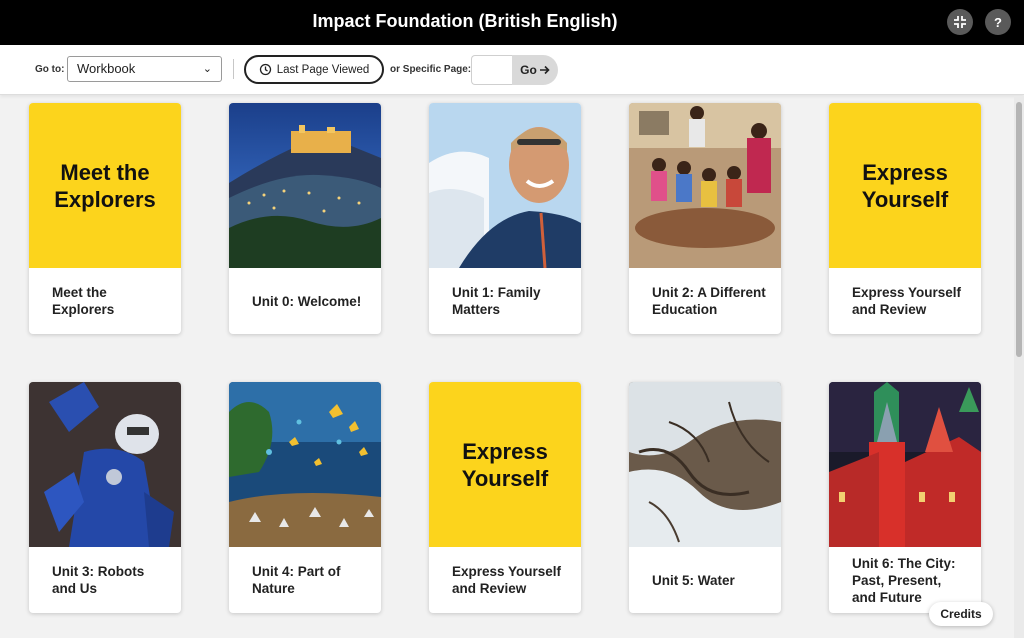  I want to click on history-clock-icon, so click(265, 69).